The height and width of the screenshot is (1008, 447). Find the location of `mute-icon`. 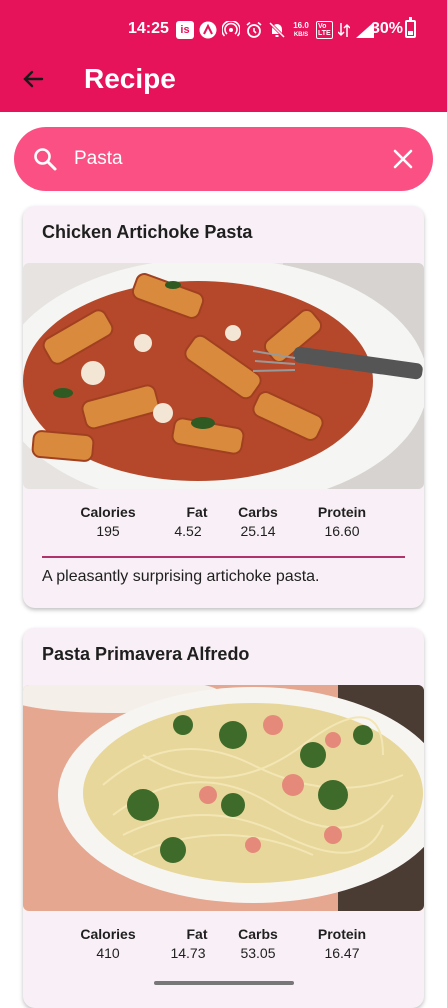

mute-icon is located at coordinates (277, 30).